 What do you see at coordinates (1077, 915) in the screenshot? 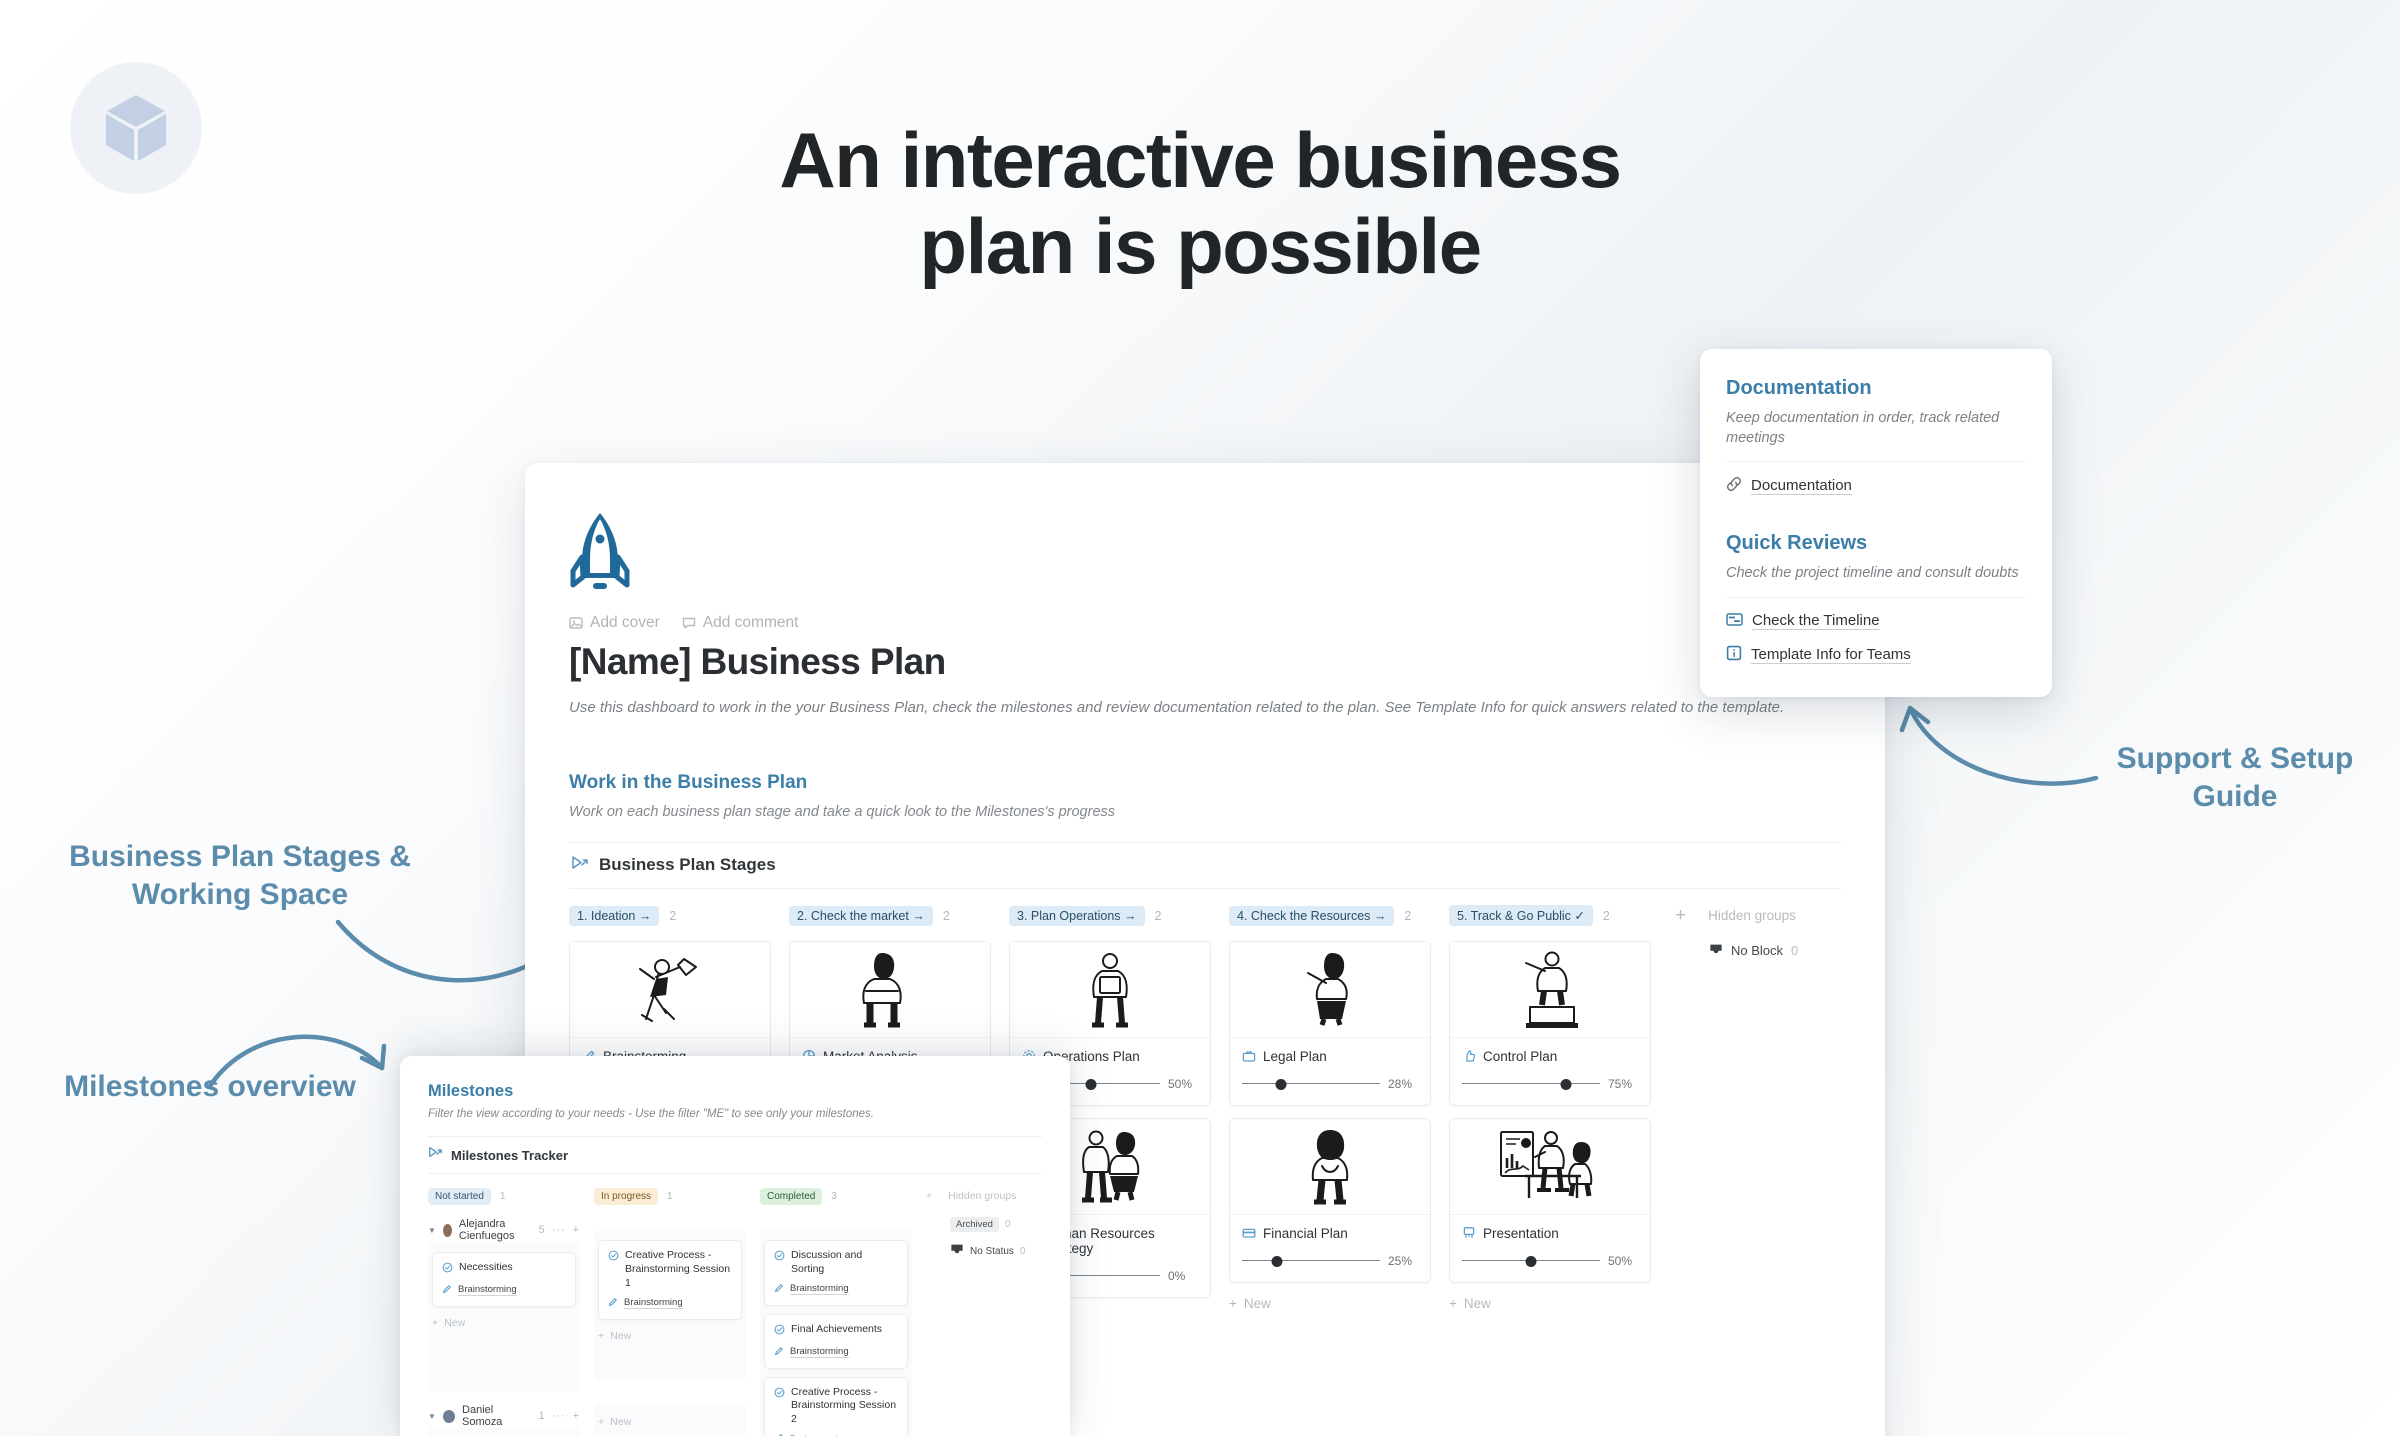
I see `kanban-column-label: 3. Plan Operations →` at bounding box center [1077, 915].